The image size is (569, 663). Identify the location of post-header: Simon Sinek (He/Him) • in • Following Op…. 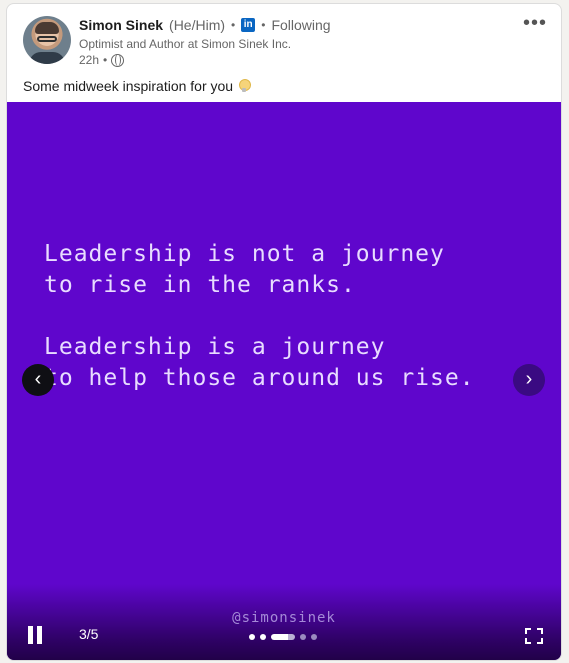
(284, 53).